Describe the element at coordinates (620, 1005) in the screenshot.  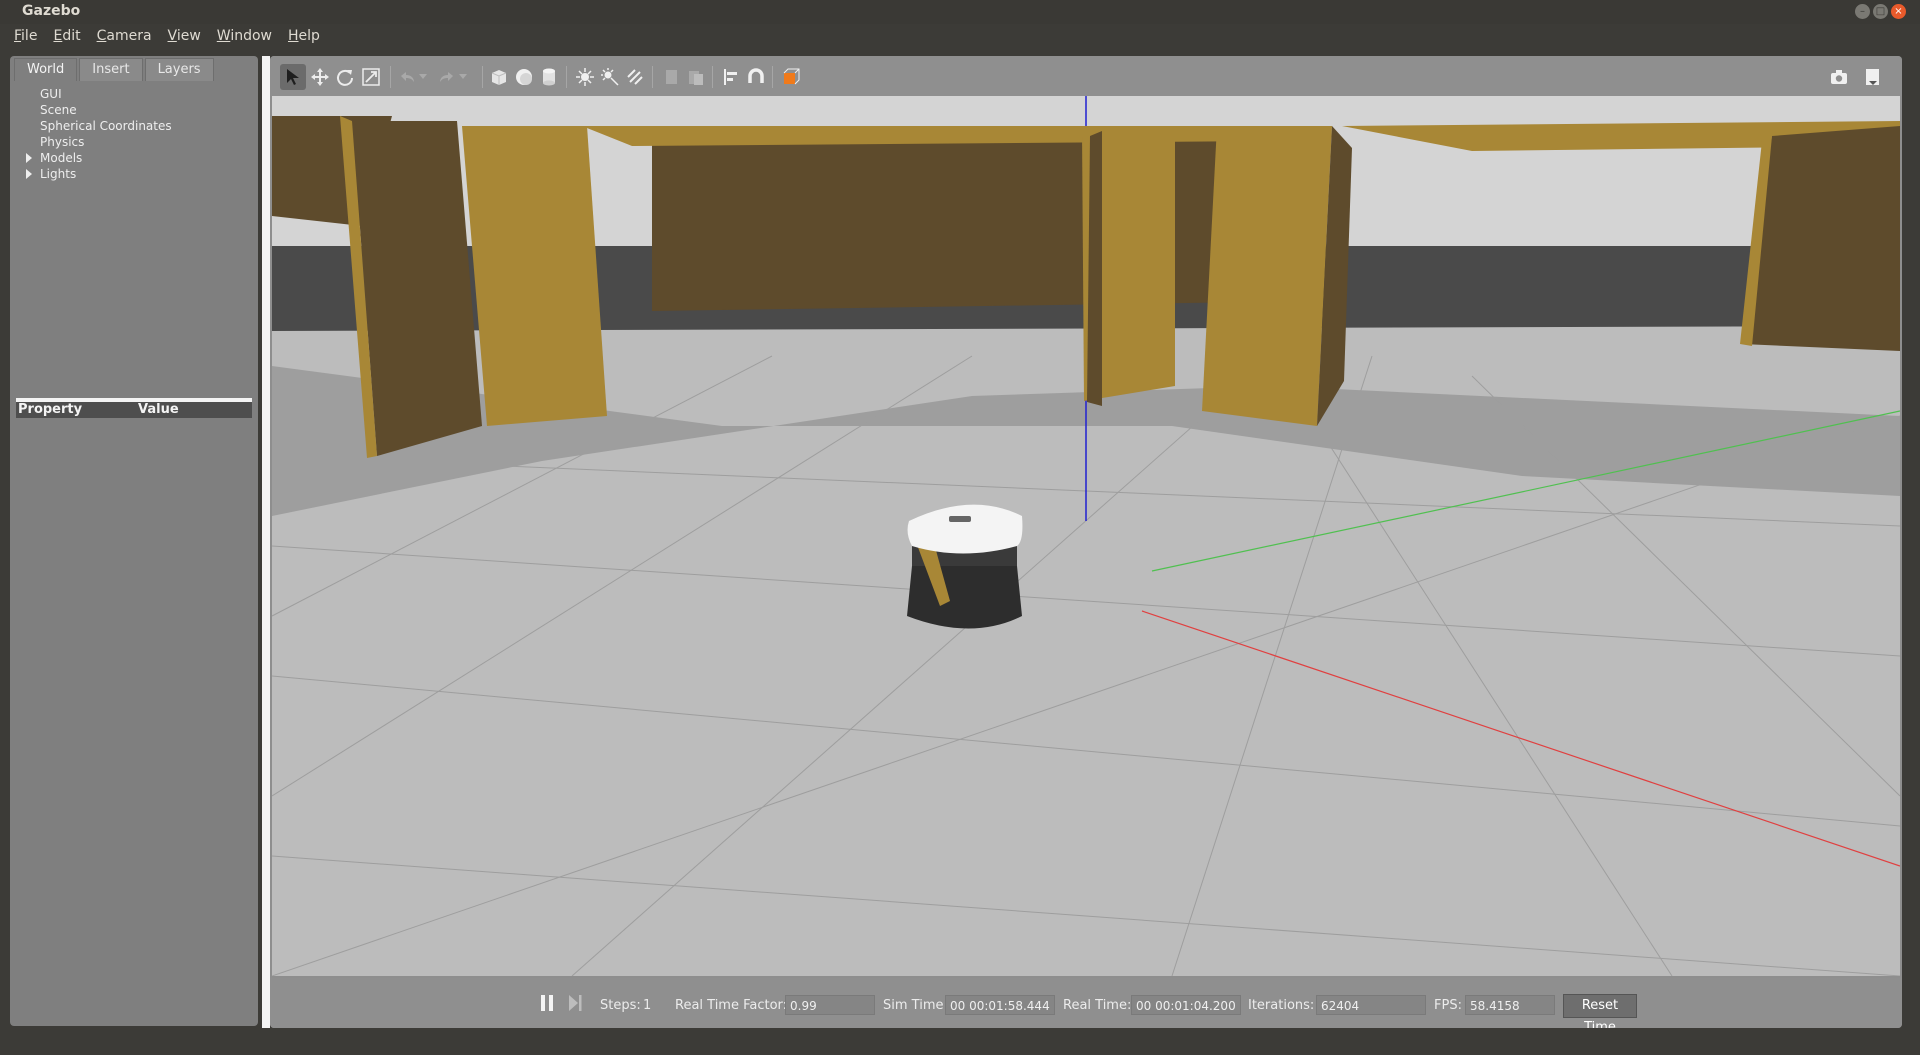
I see `steps-label: Steps:` at that location.